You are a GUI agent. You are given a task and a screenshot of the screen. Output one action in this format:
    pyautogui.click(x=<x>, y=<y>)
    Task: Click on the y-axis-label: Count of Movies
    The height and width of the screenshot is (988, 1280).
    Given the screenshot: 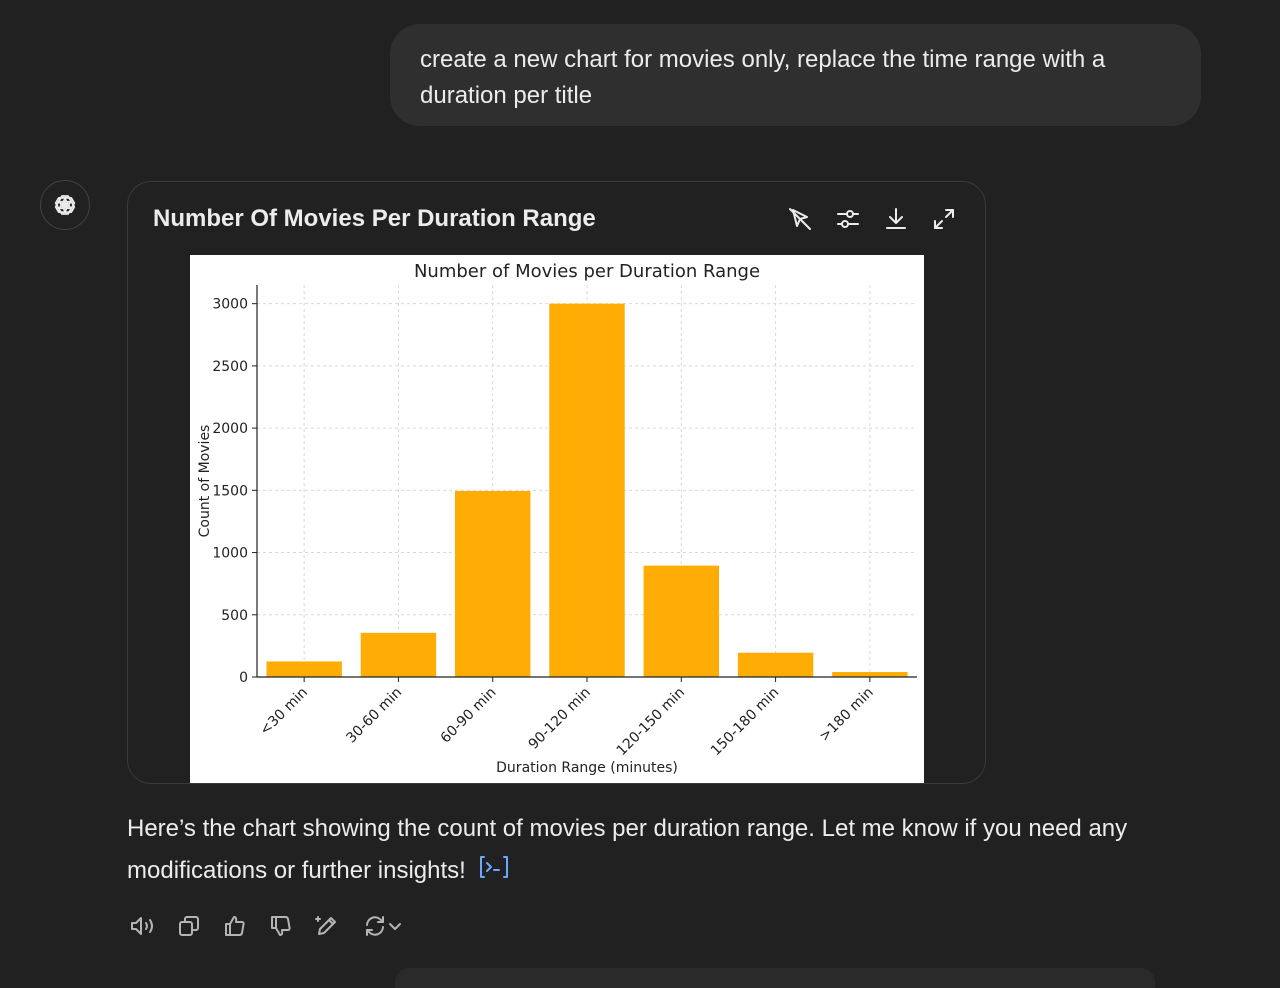 What is the action you would take?
    pyautogui.click(x=205, y=481)
    